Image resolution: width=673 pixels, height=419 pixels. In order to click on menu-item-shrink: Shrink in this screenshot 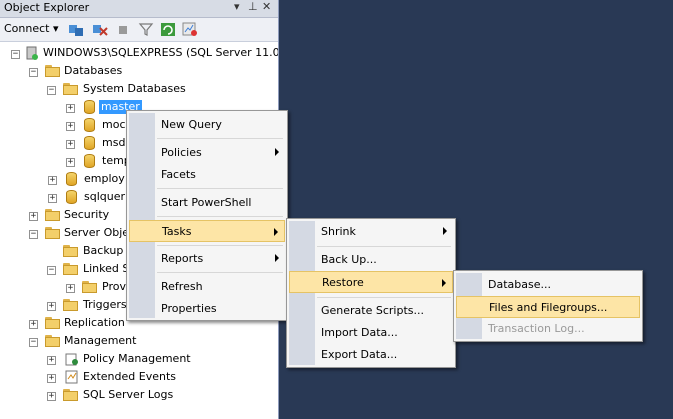, I will do `click(371, 232)`.